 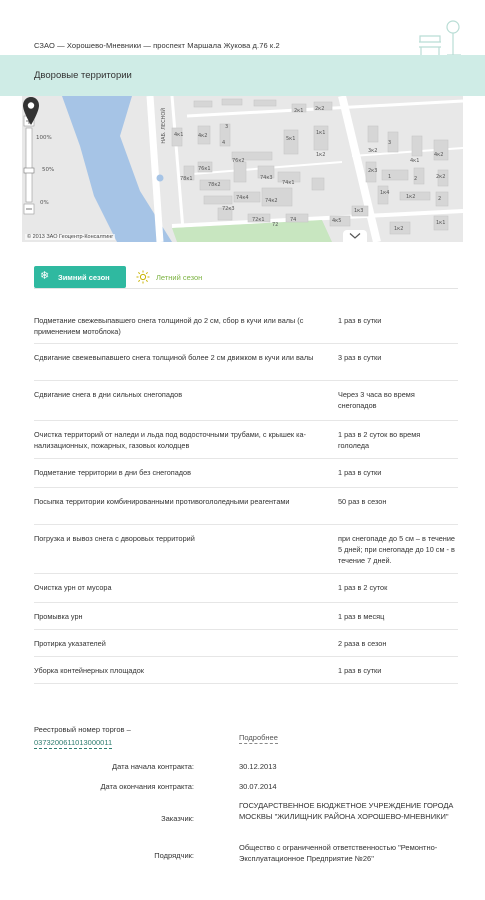 What do you see at coordinates (361, 616) in the screenshot?
I see `task-frequency: 1 раз в месяц` at bounding box center [361, 616].